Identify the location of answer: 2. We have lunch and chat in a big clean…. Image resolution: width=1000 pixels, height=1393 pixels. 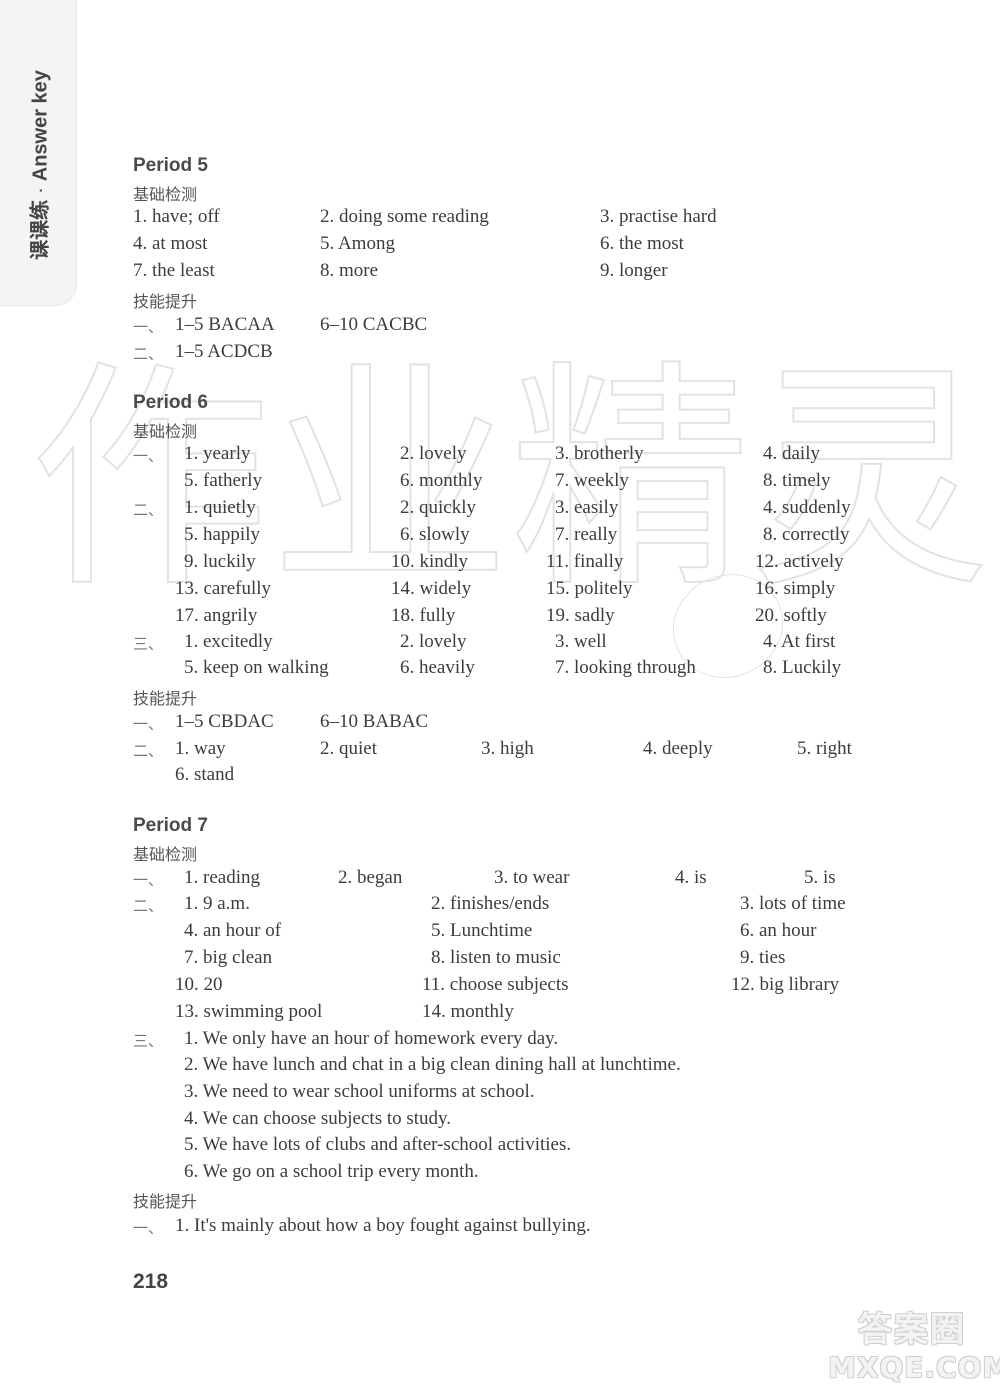
(432, 1064).